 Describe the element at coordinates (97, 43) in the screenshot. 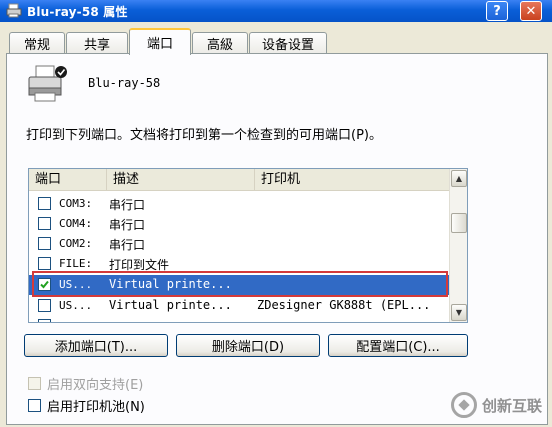

I see `tab-sharing: 共享` at that location.